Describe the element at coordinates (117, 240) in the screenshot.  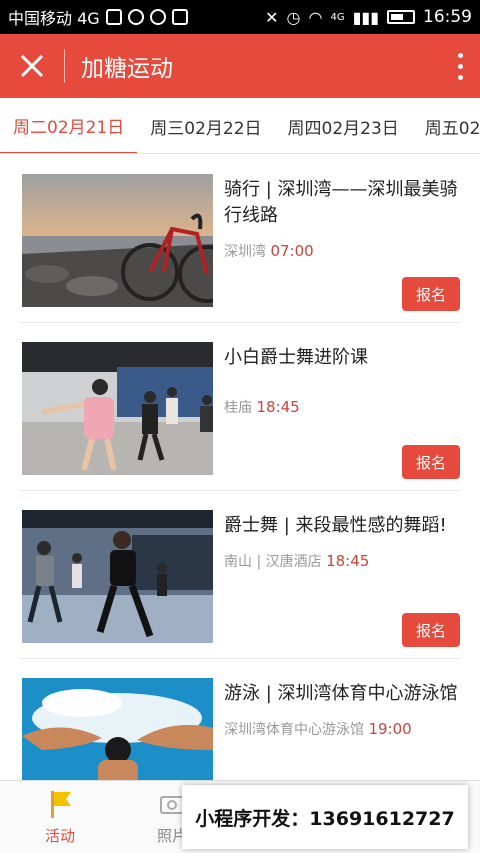
I see `cycling-photo` at that location.